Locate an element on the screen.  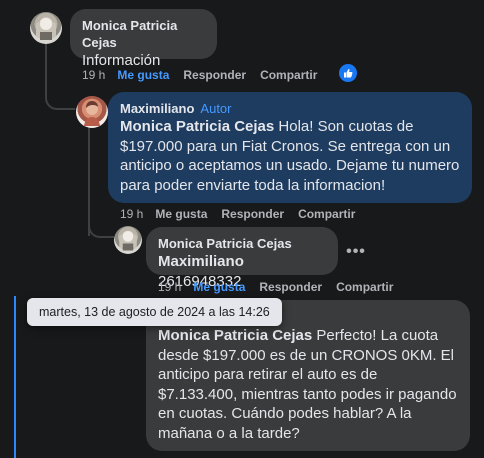
mention-link: Maximiliano is located at coordinates (201, 261).